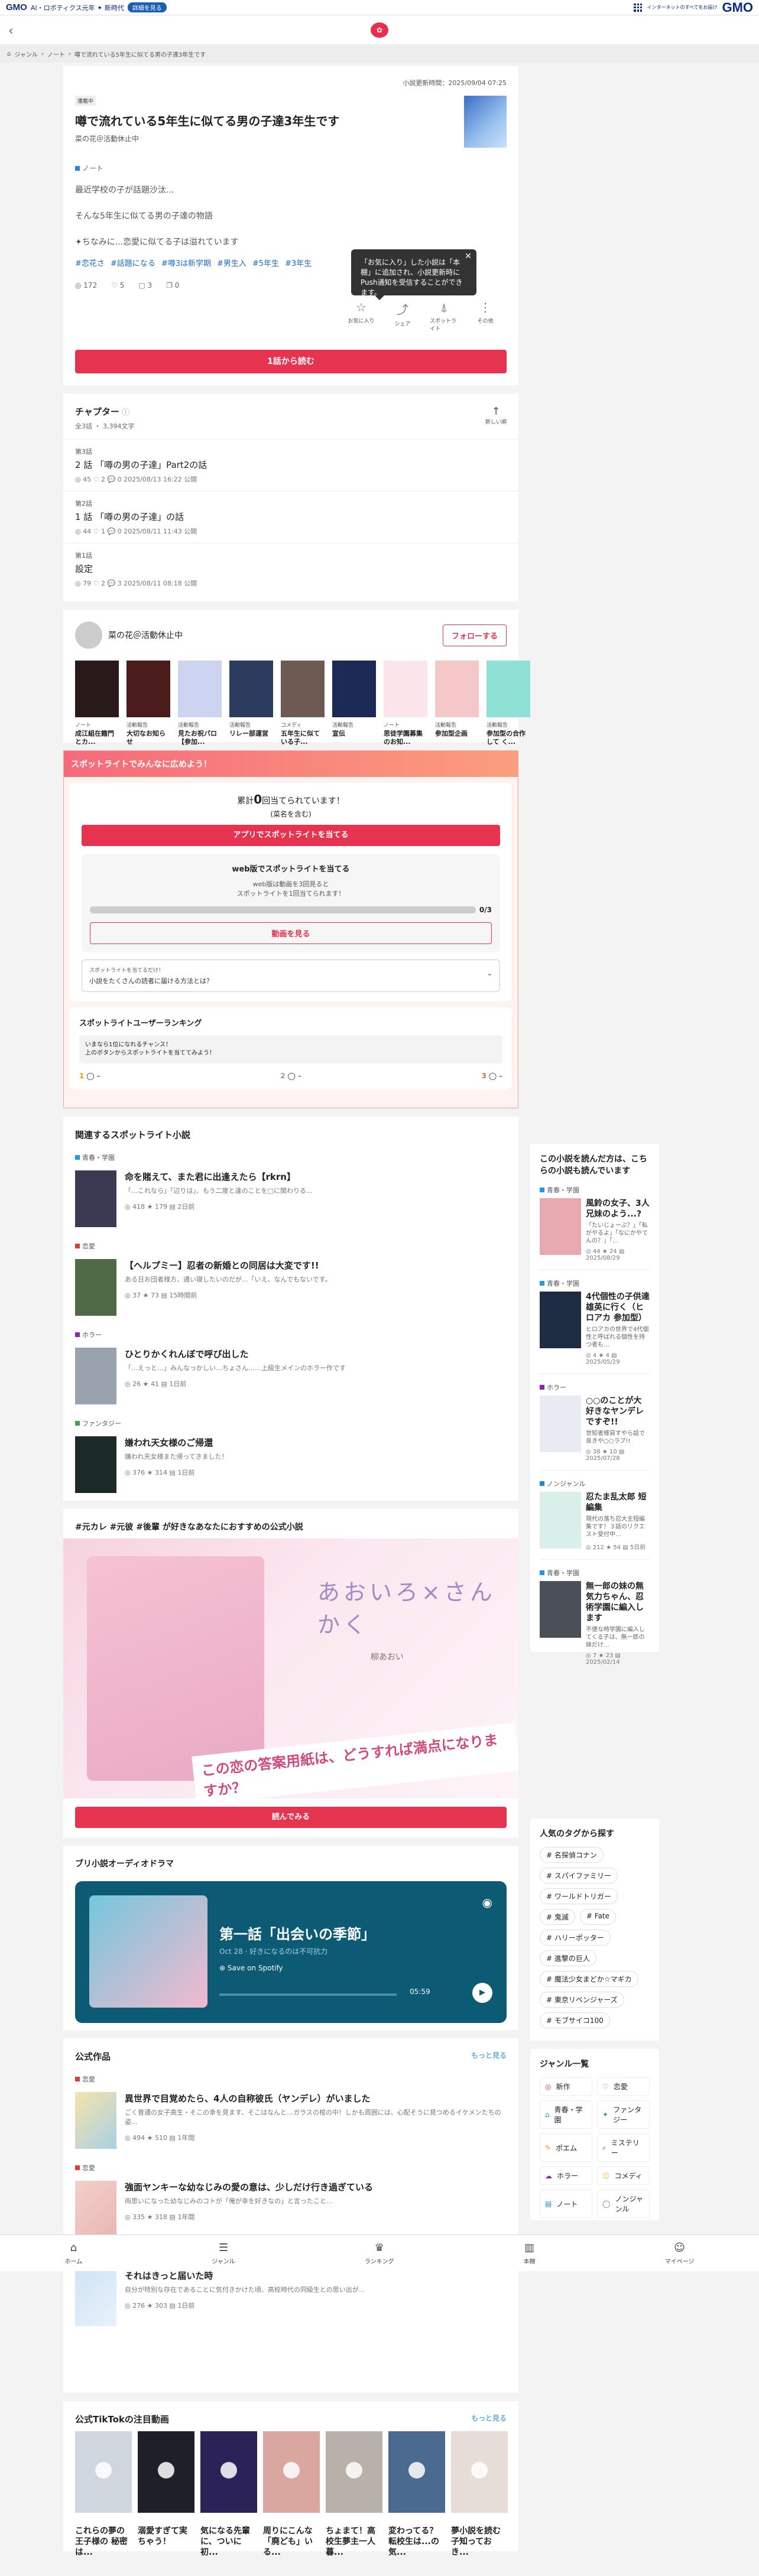 The height and width of the screenshot is (2576, 759). I want to click on close-icon: ✕, so click(468, 257).